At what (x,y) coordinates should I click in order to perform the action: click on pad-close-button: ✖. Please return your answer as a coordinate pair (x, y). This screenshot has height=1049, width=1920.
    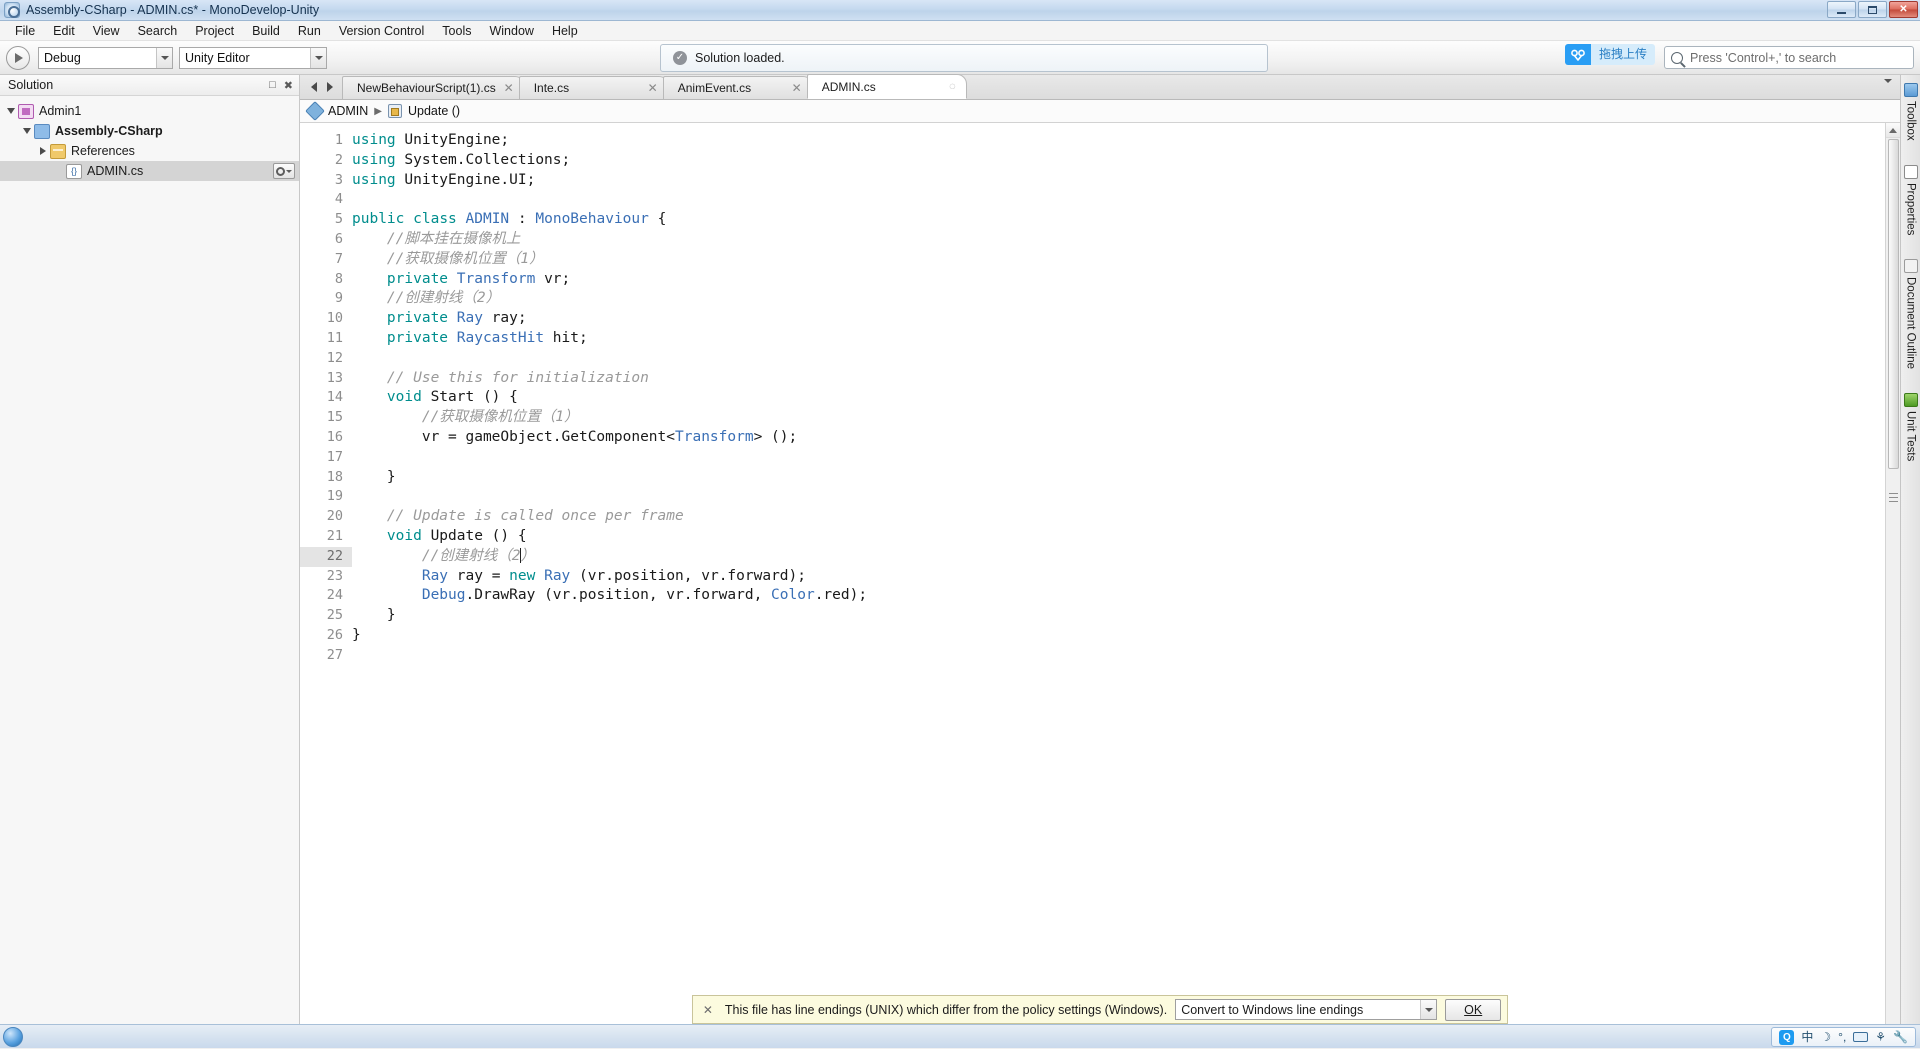
    Looking at the image, I should click on (288, 85).